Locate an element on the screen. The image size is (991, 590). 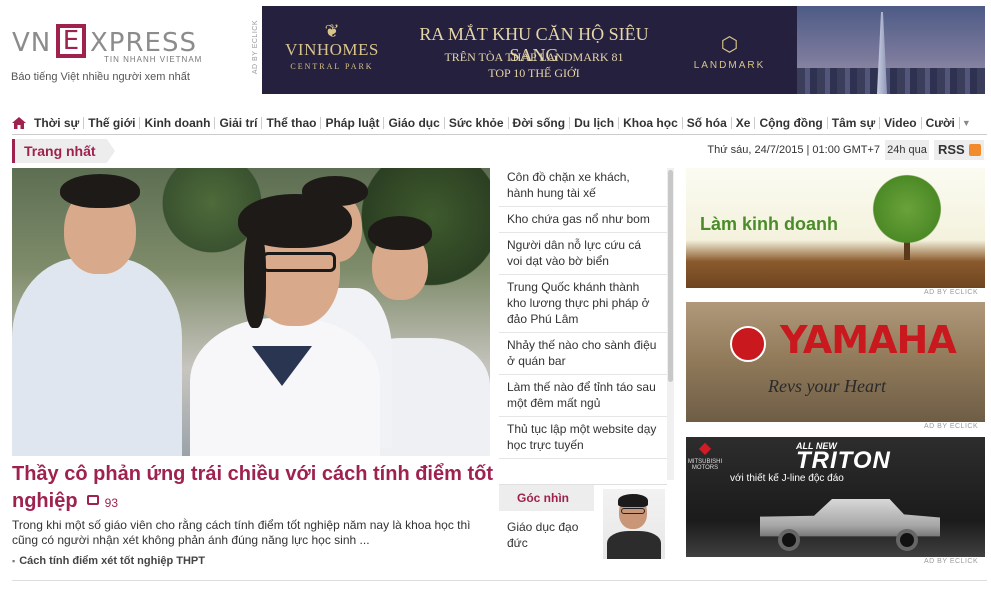
current-date: Thứ sáu, 24/7/2015 | 01:00 GMT+7 is located at coordinates (793, 150).